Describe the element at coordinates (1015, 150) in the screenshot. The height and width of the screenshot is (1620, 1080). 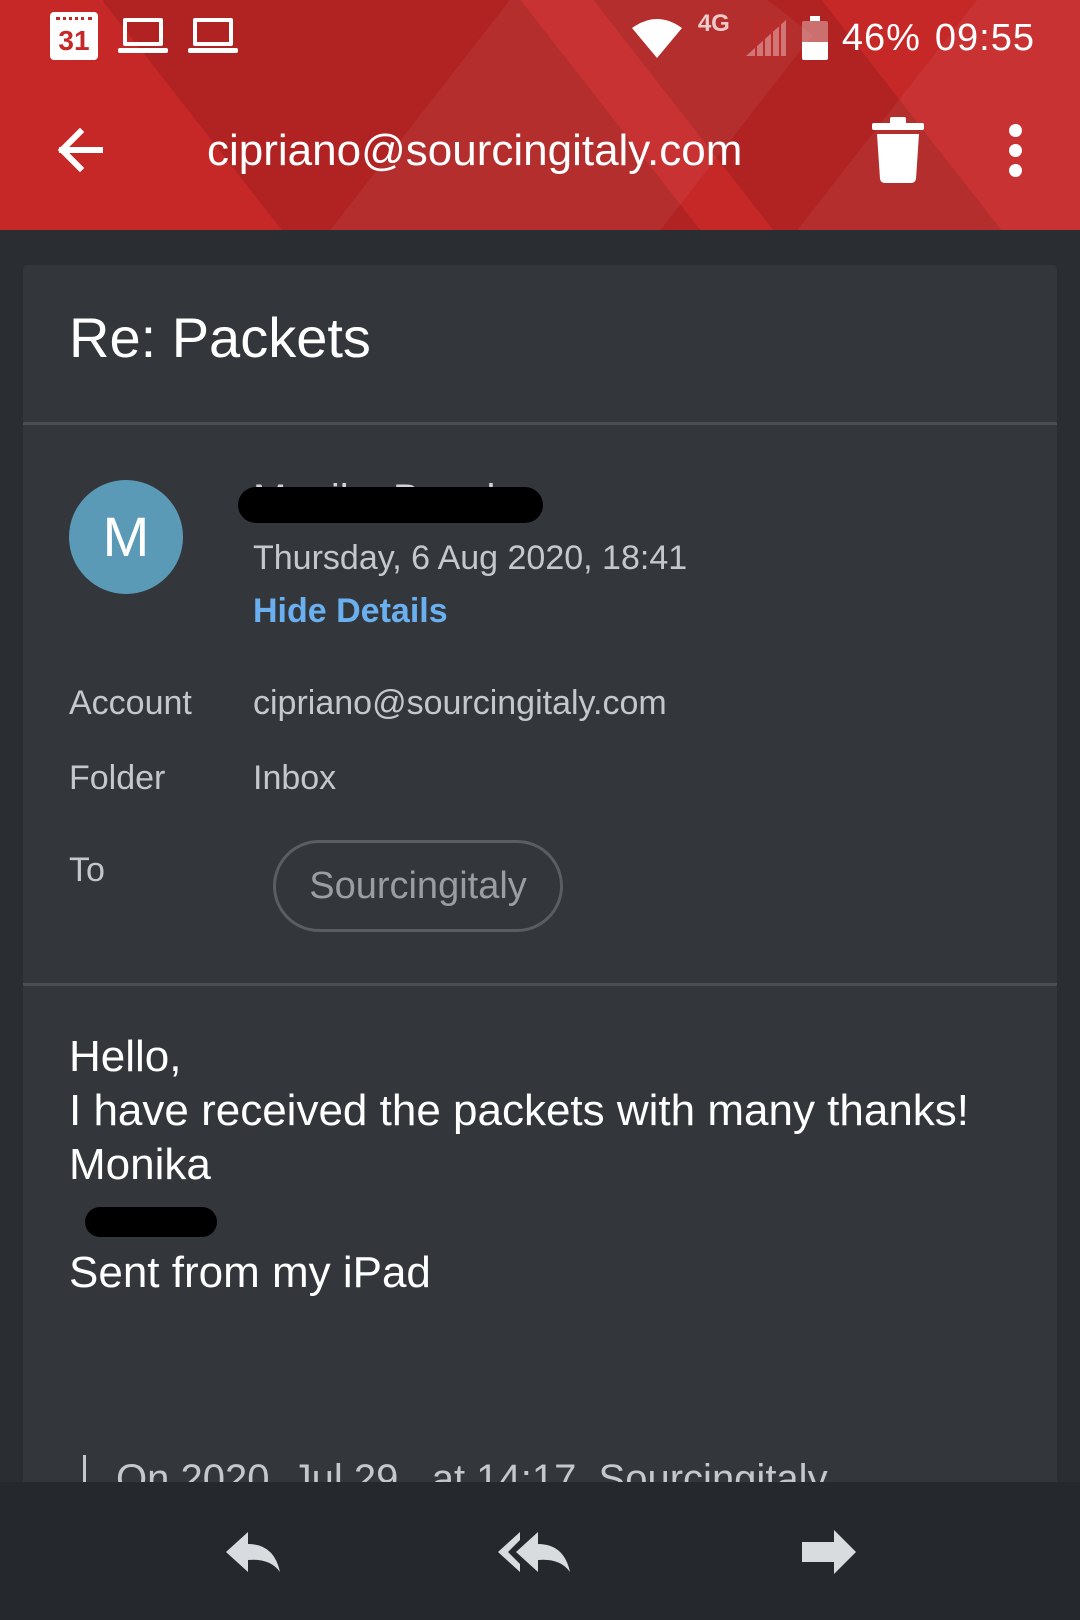
I see `more-vert-icon` at that location.